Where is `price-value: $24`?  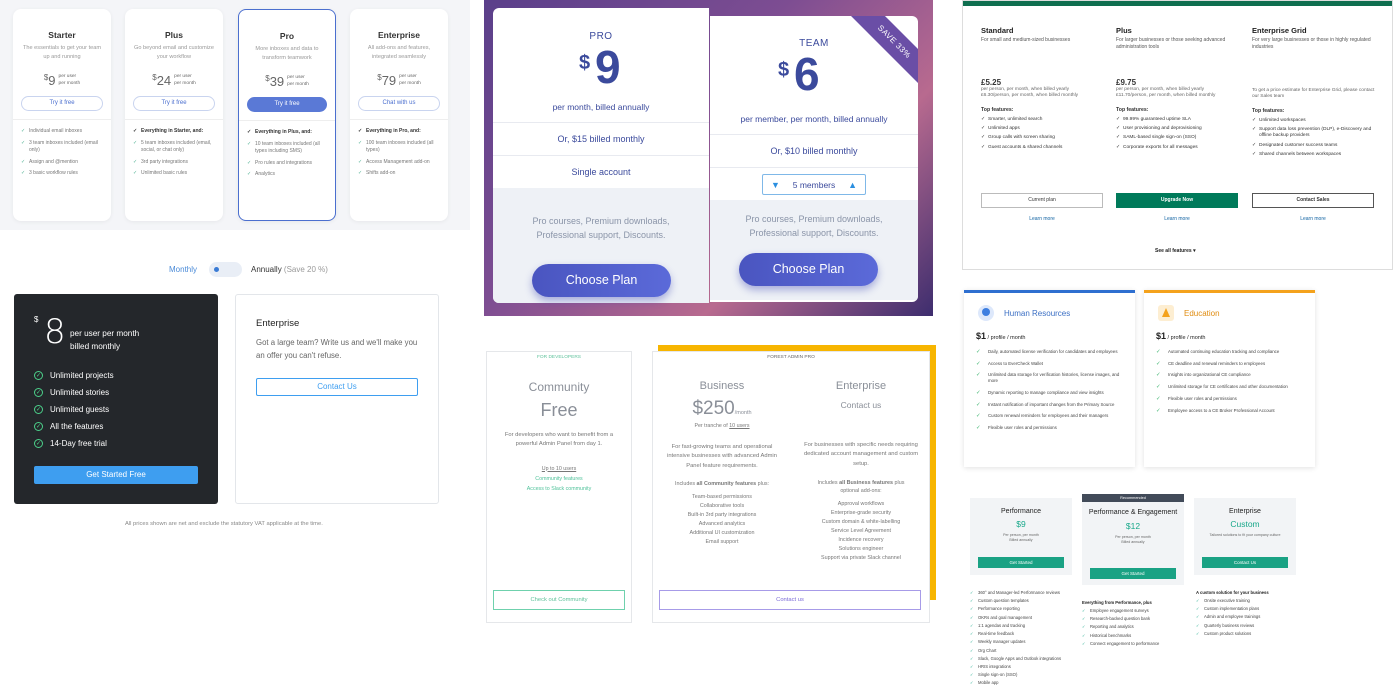
price-value: $24 is located at coordinates (162, 80).